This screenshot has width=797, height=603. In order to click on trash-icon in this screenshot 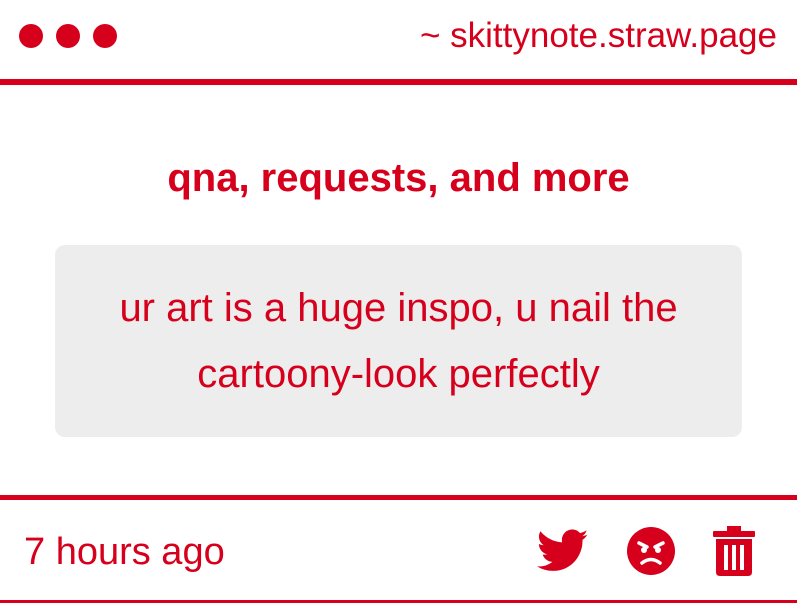, I will do `click(734, 551)`.